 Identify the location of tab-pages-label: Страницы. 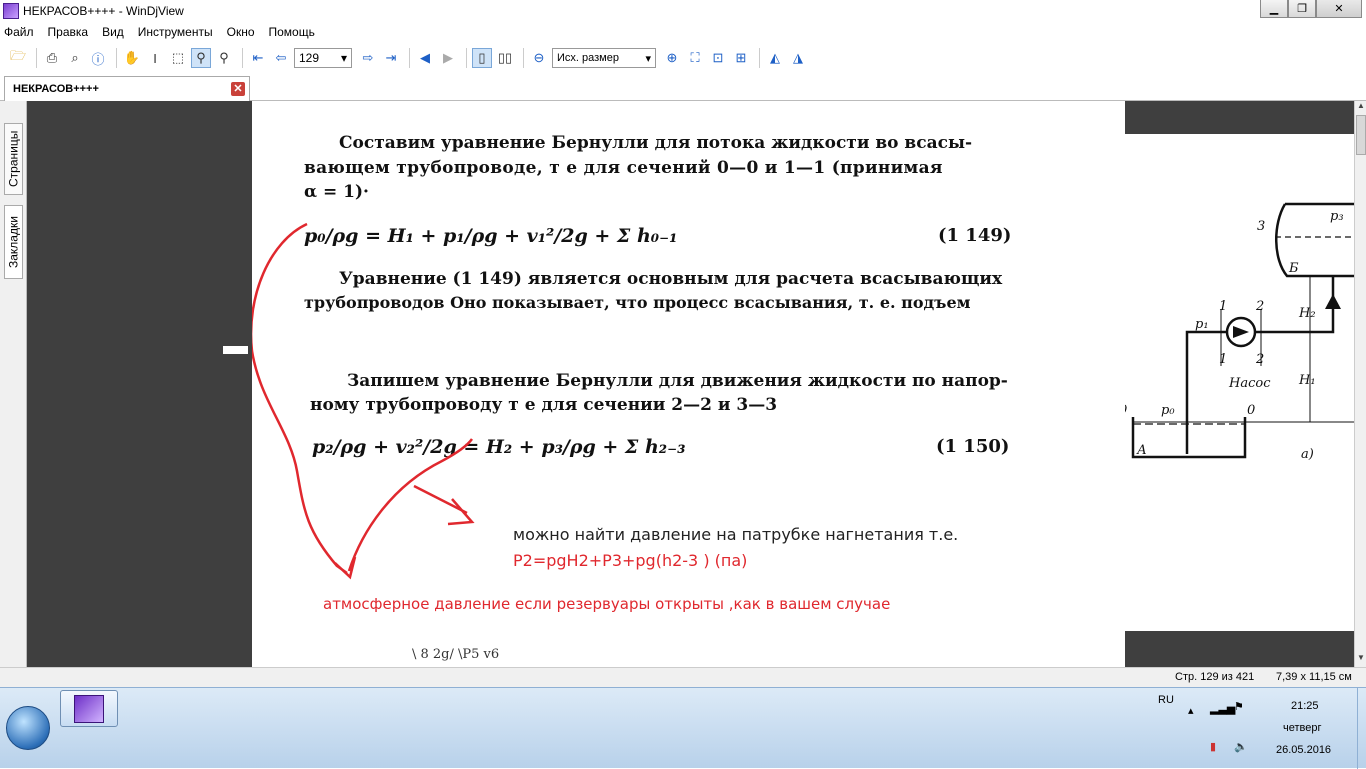
(13, 159).